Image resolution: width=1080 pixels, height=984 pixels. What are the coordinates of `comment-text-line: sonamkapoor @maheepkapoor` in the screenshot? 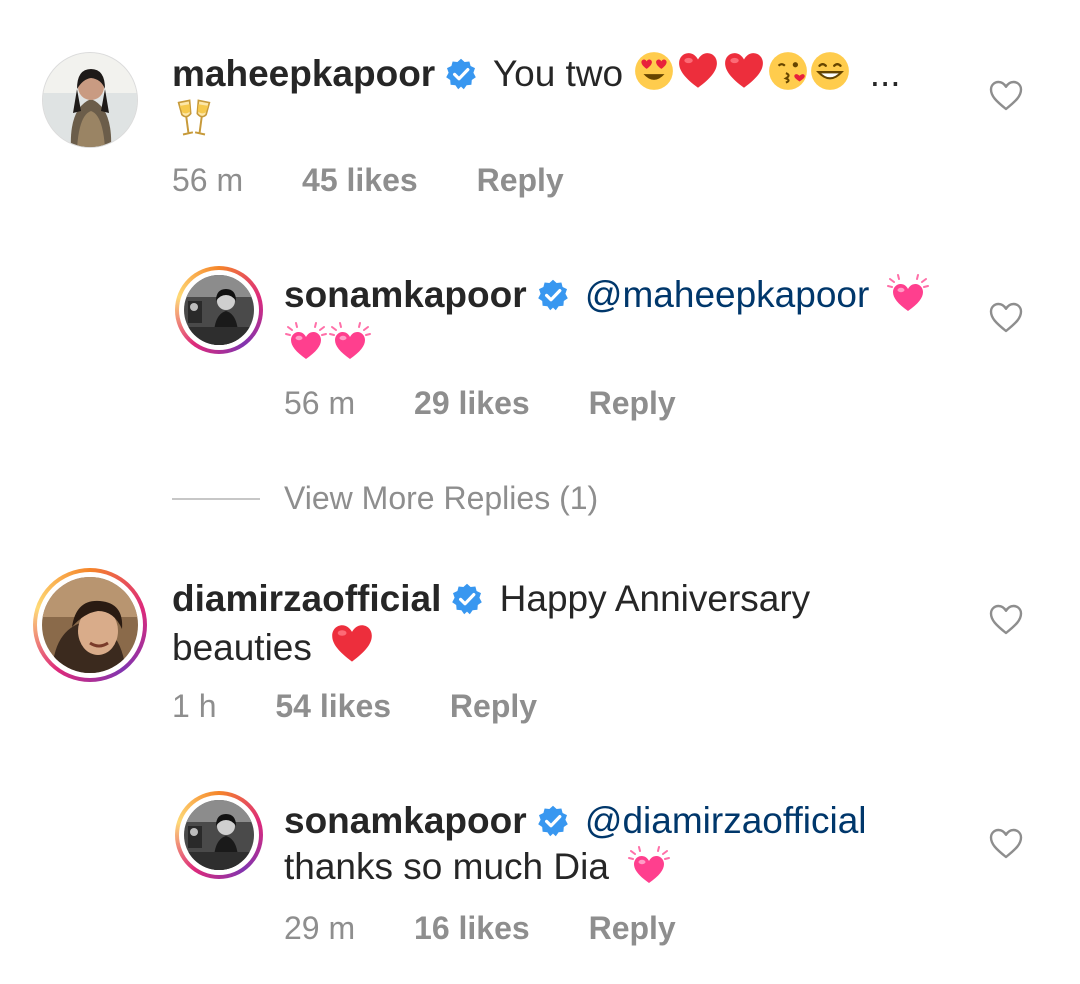 It's located at (607, 295).